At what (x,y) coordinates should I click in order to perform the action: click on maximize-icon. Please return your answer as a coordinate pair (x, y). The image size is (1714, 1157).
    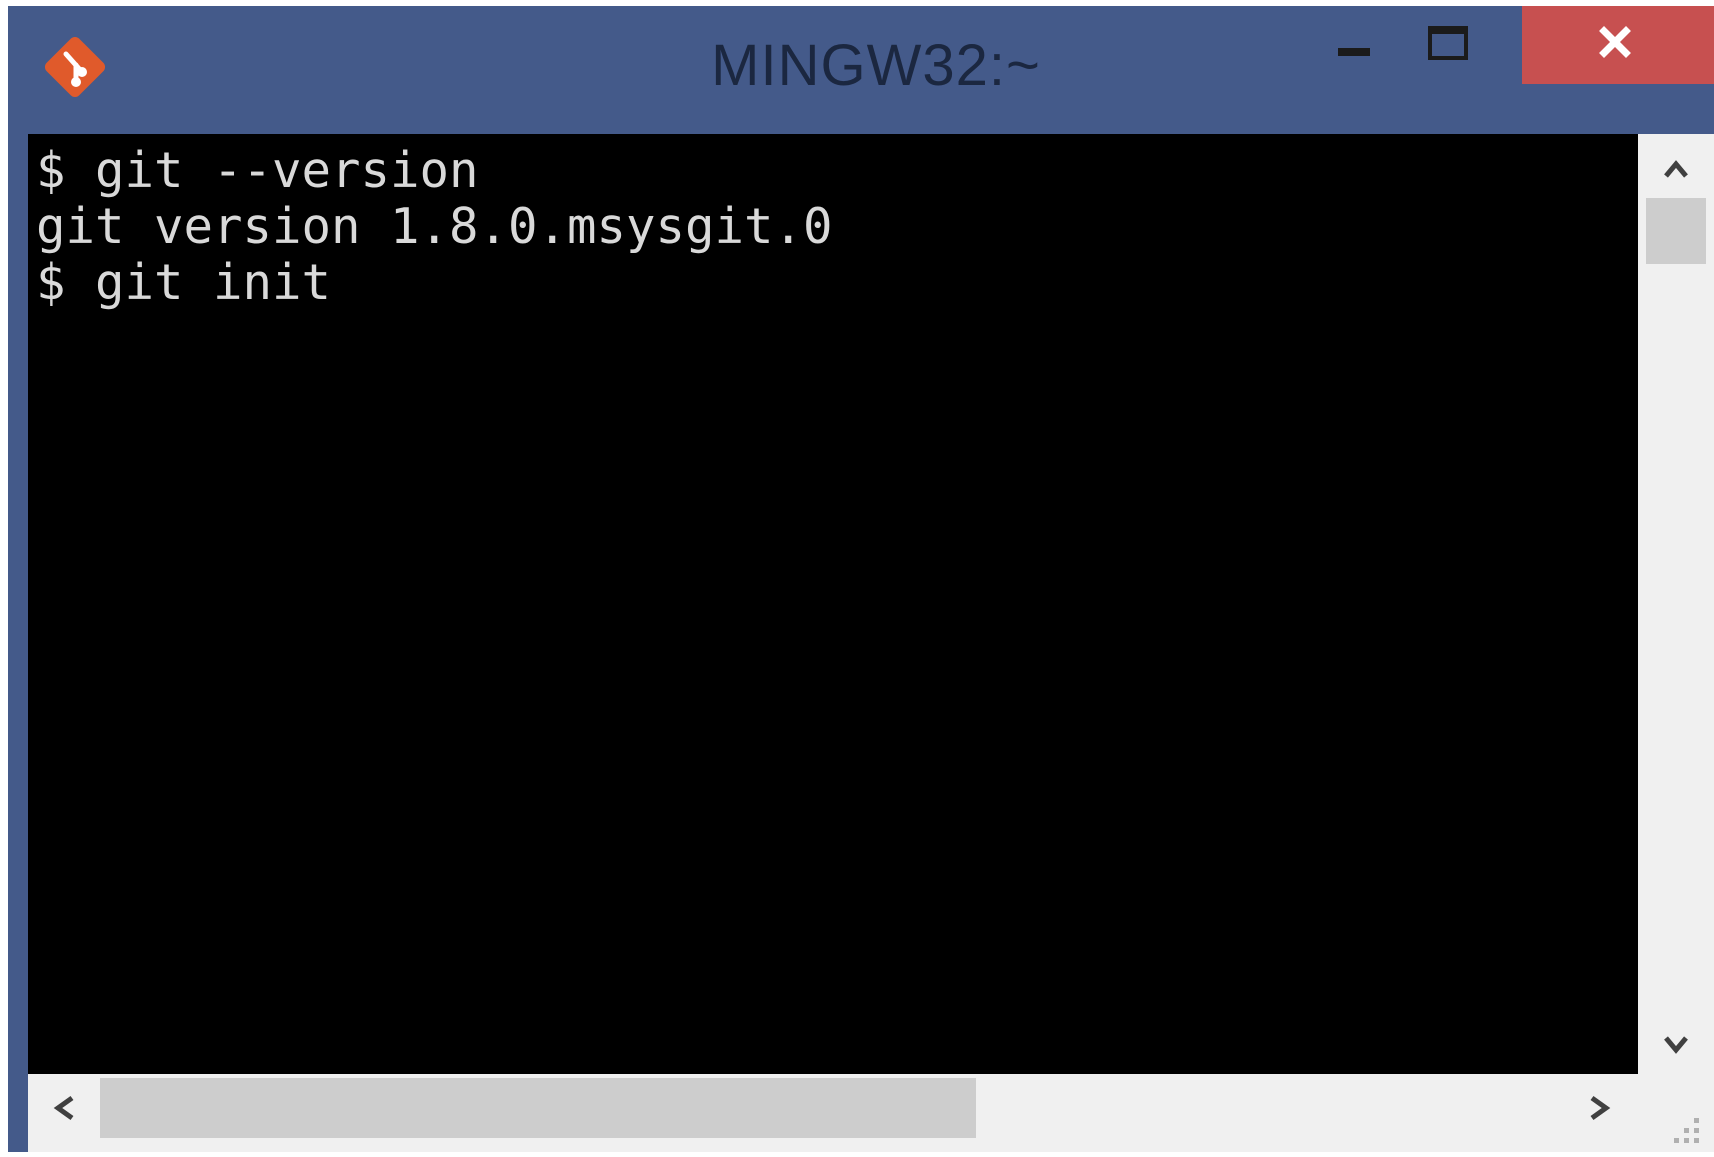
    Looking at the image, I should click on (1448, 43).